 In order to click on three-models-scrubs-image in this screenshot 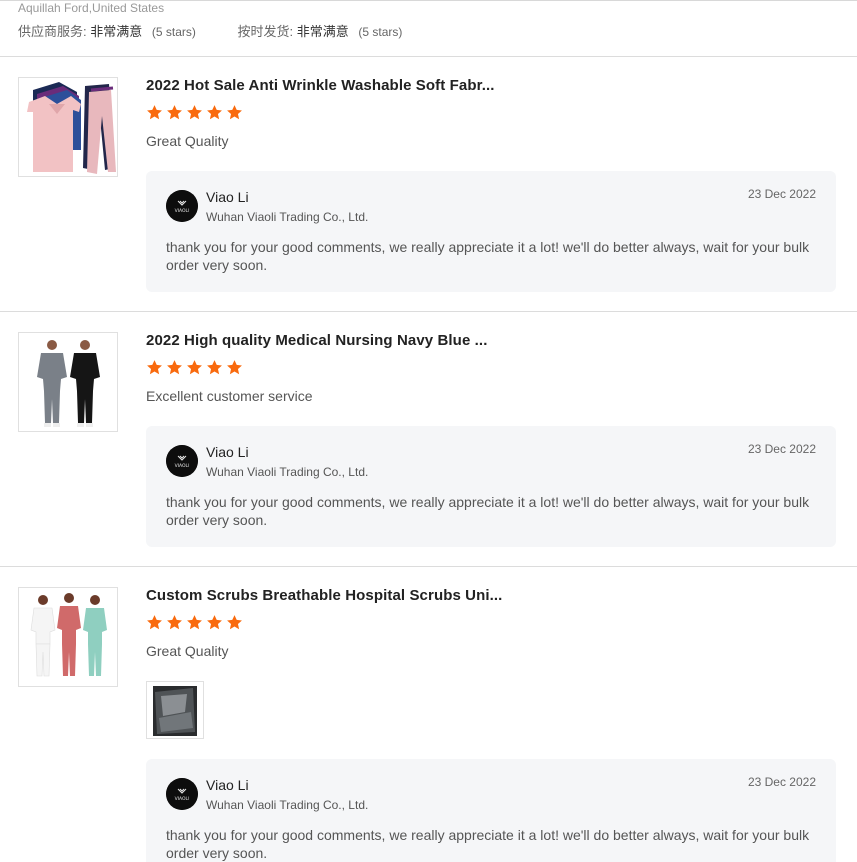, I will do `click(68, 637)`.